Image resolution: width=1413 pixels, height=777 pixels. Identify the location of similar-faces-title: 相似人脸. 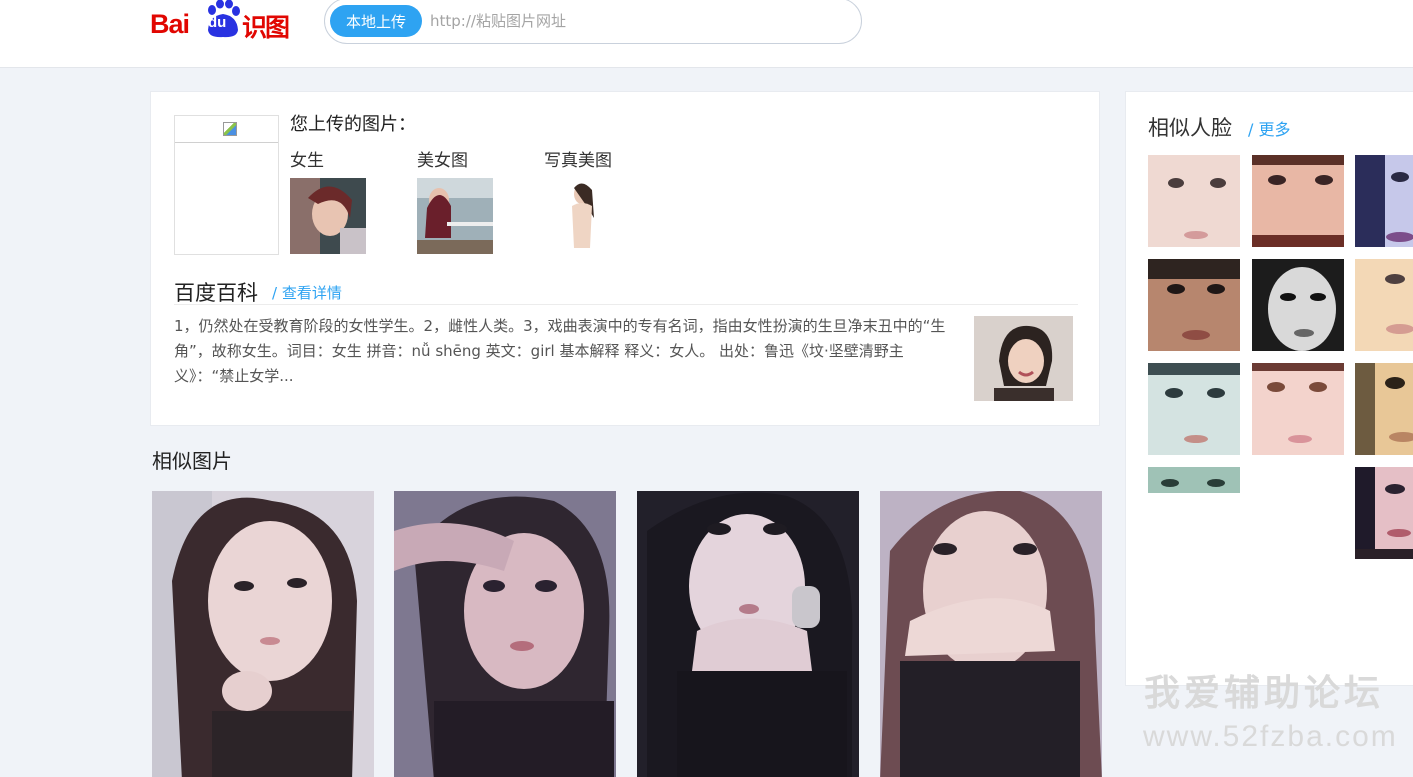
(1190, 128).